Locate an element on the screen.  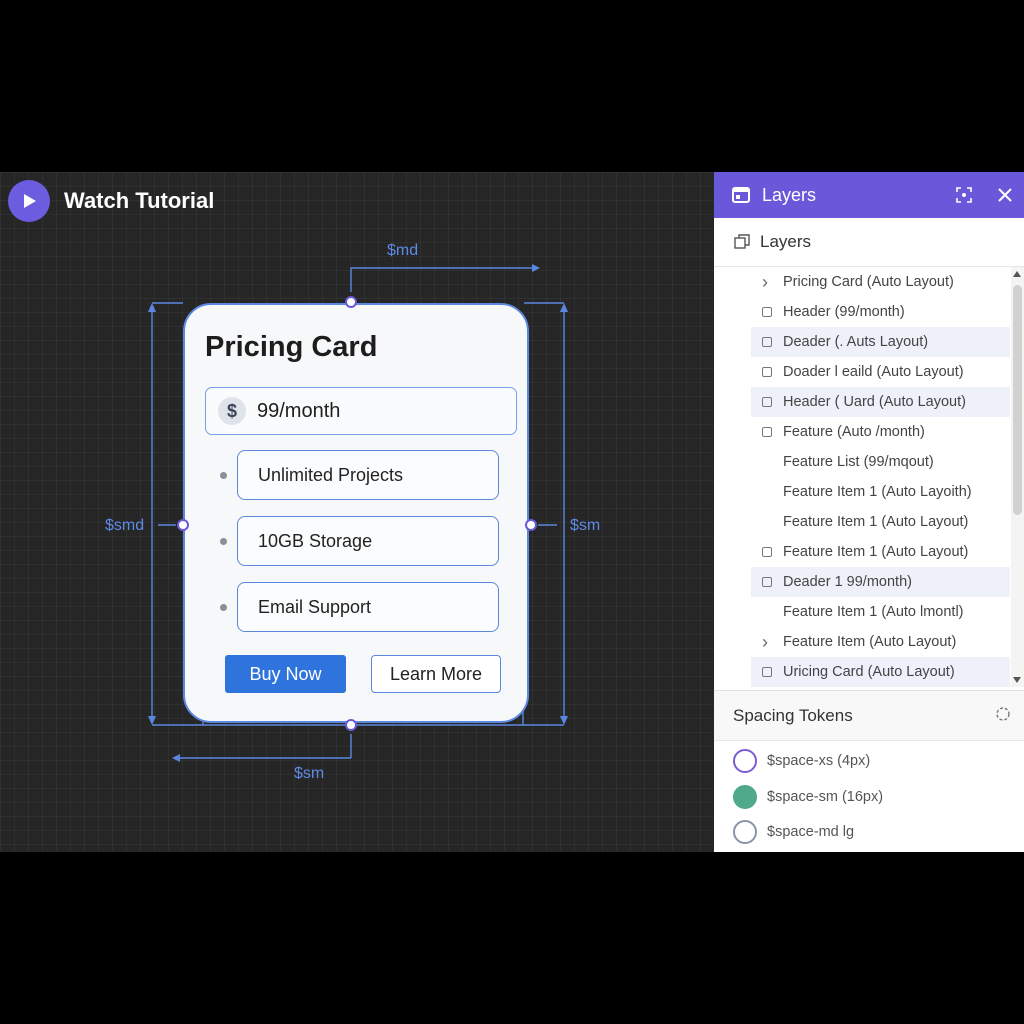
scroll-down-icon is located at coordinates (1017, 680).